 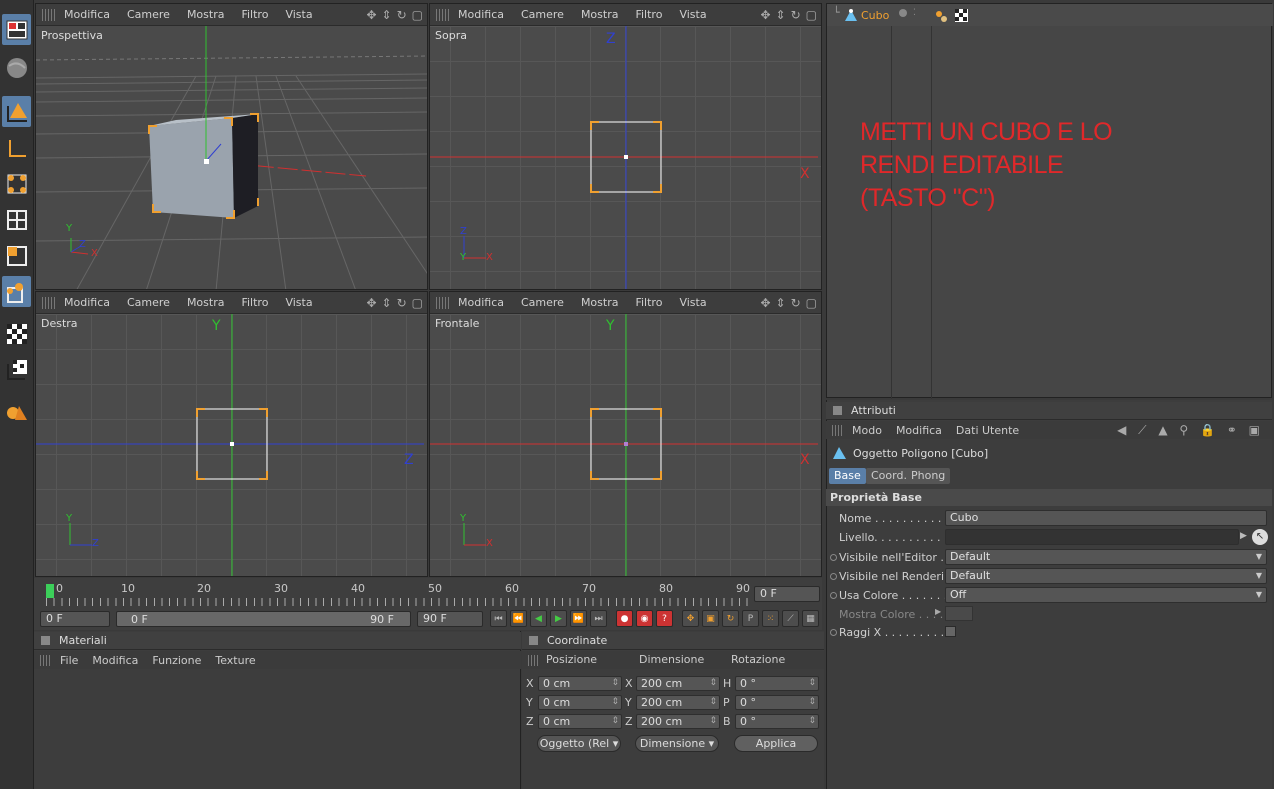 What do you see at coordinates (580, 702) in the screenshot?
I see `pos-y-input: 0 cm` at bounding box center [580, 702].